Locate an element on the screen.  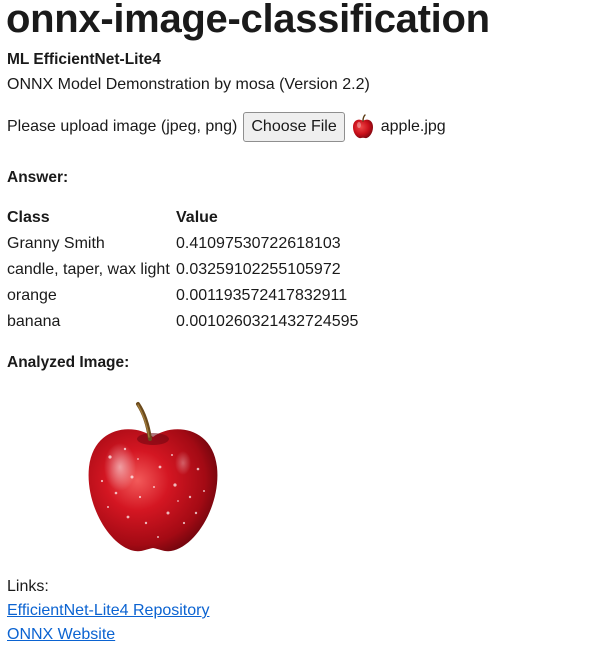
analyzed-image-heading: Analyzed Image: is located at coordinates (68, 362).